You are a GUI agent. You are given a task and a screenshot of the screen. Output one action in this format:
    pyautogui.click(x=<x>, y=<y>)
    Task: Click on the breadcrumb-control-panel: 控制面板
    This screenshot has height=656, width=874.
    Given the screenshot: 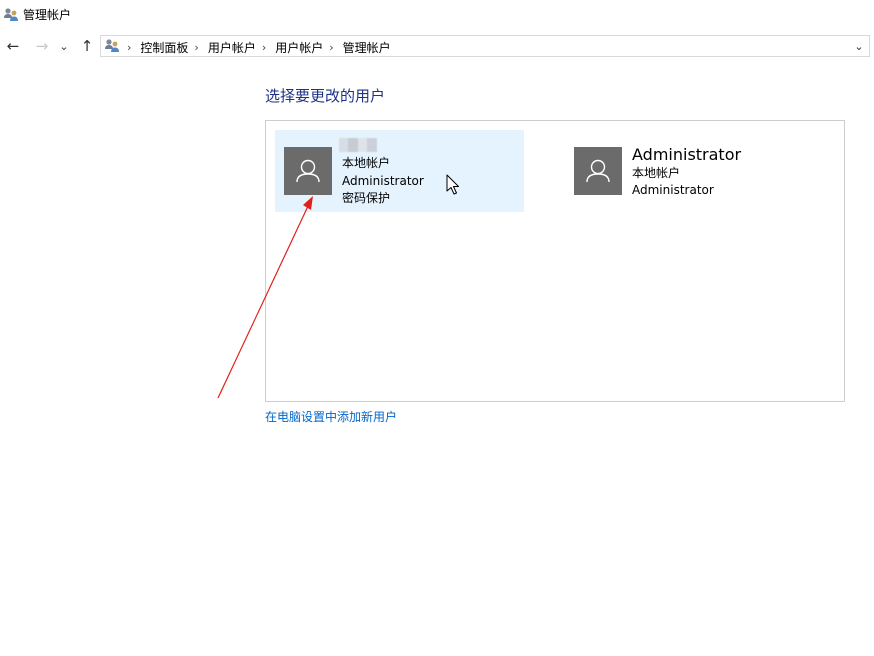 What is the action you would take?
    pyautogui.click(x=164, y=47)
    